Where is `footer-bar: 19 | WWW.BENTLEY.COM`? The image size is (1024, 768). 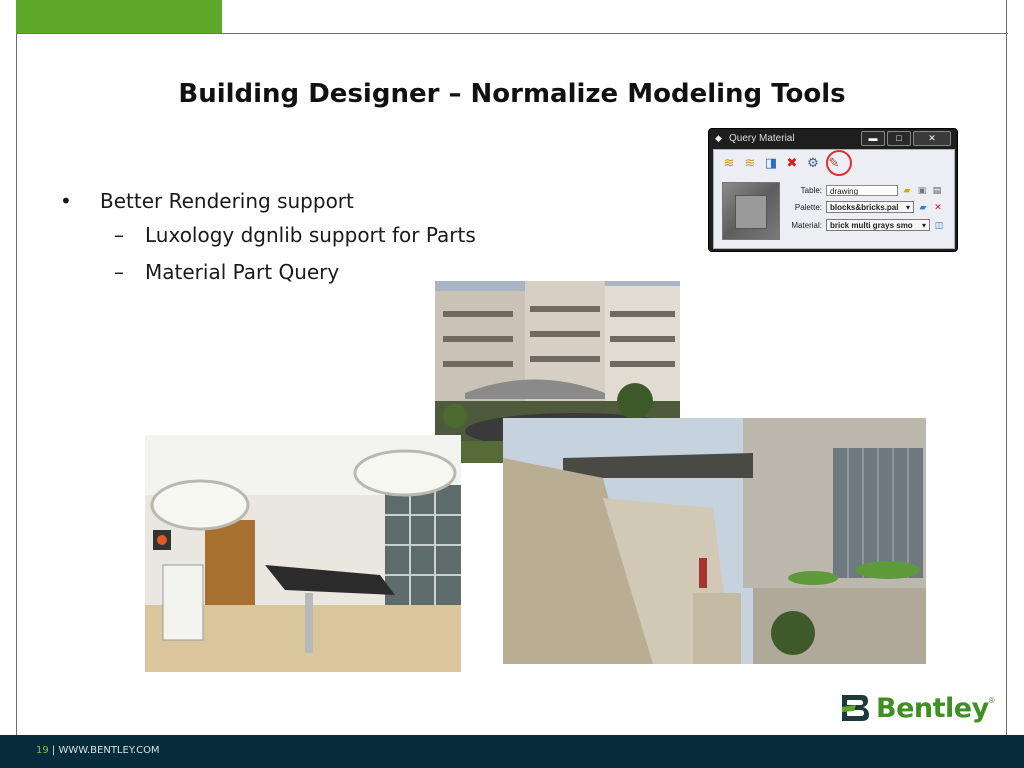 footer-bar: 19 | WWW.BENTLEY.COM is located at coordinates (512, 751).